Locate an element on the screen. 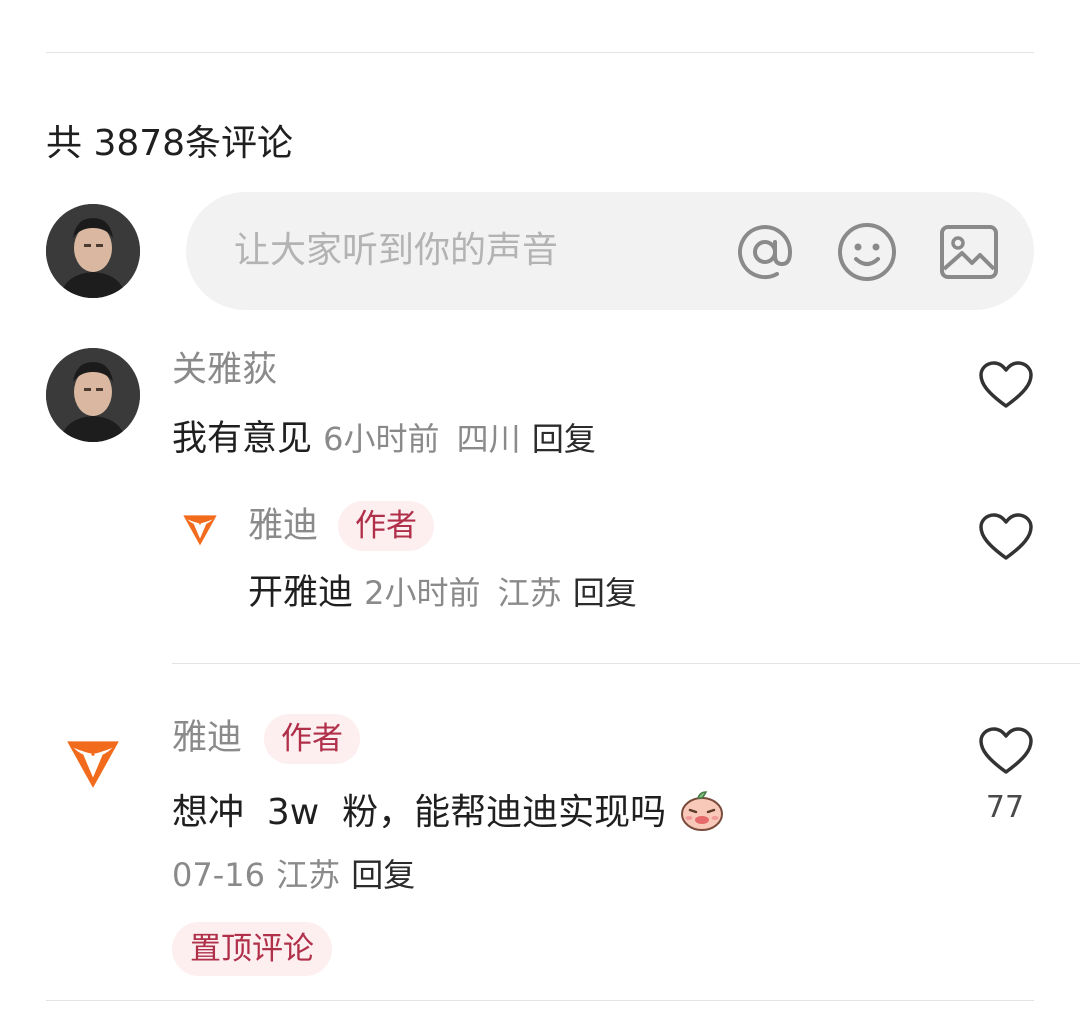  comment-username: 雅迪 is located at coordinates (207, 738).